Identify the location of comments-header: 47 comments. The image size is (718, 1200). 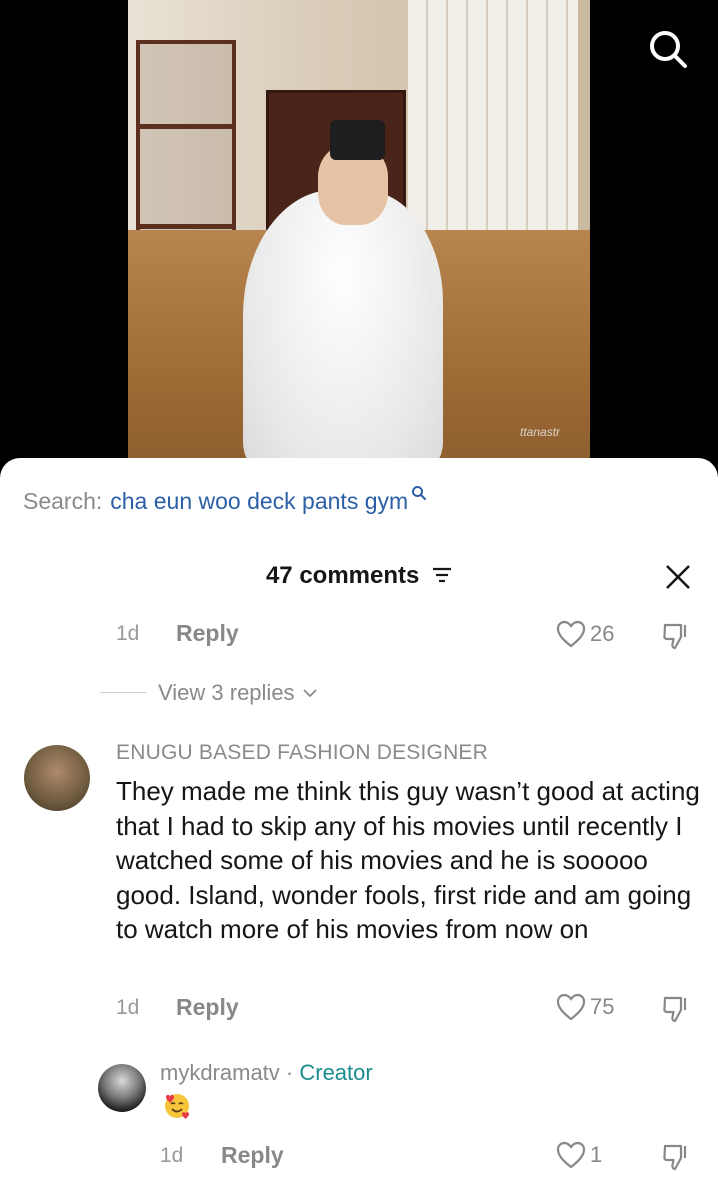
(359, 576).